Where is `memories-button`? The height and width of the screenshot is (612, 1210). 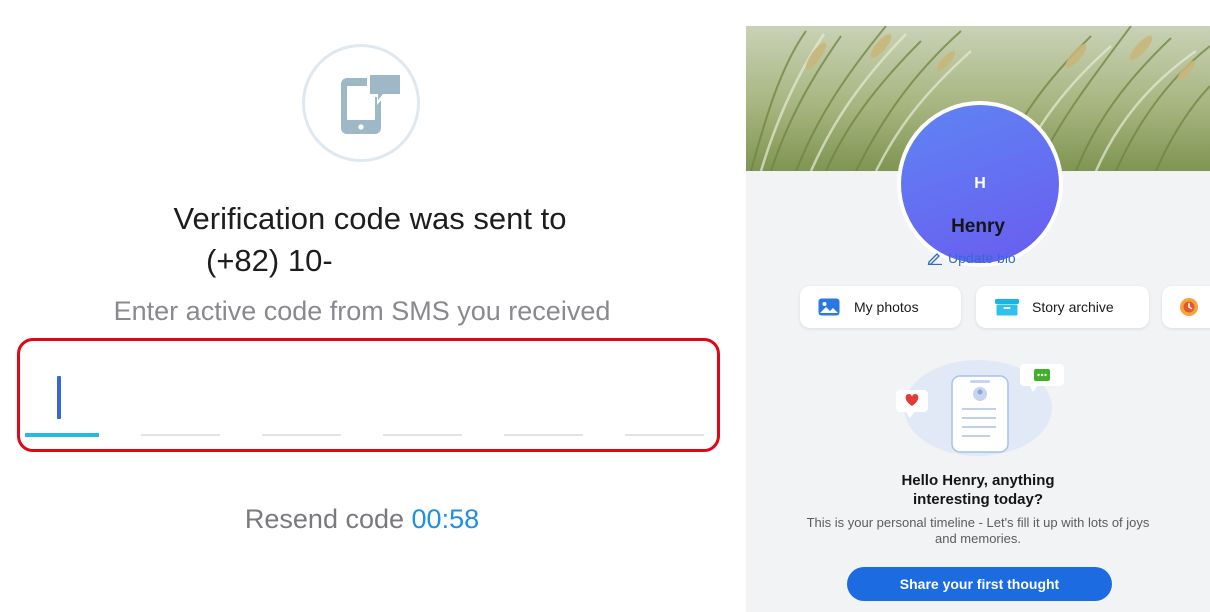 memories-button is located at coordinates (1186, 307).